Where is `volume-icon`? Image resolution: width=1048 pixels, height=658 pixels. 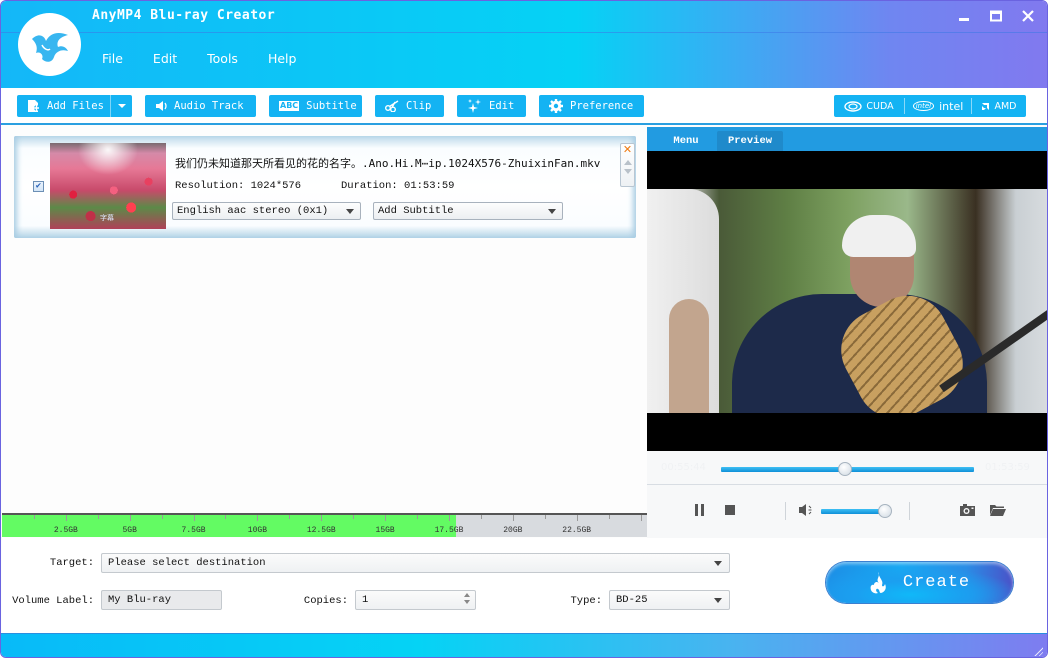 volume-icon is located at coordinates (805, 510).